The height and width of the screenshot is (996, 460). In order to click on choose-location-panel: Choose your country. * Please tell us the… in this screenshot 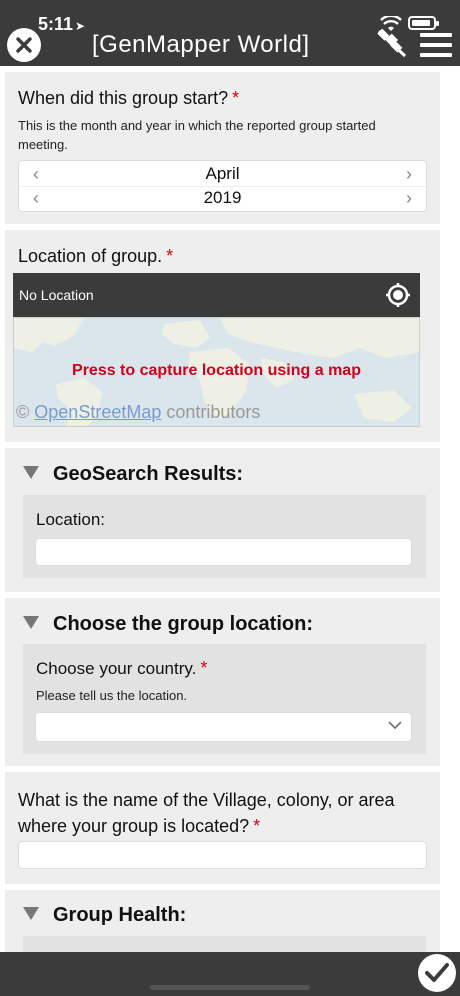, I will do `click(224, 699)`.